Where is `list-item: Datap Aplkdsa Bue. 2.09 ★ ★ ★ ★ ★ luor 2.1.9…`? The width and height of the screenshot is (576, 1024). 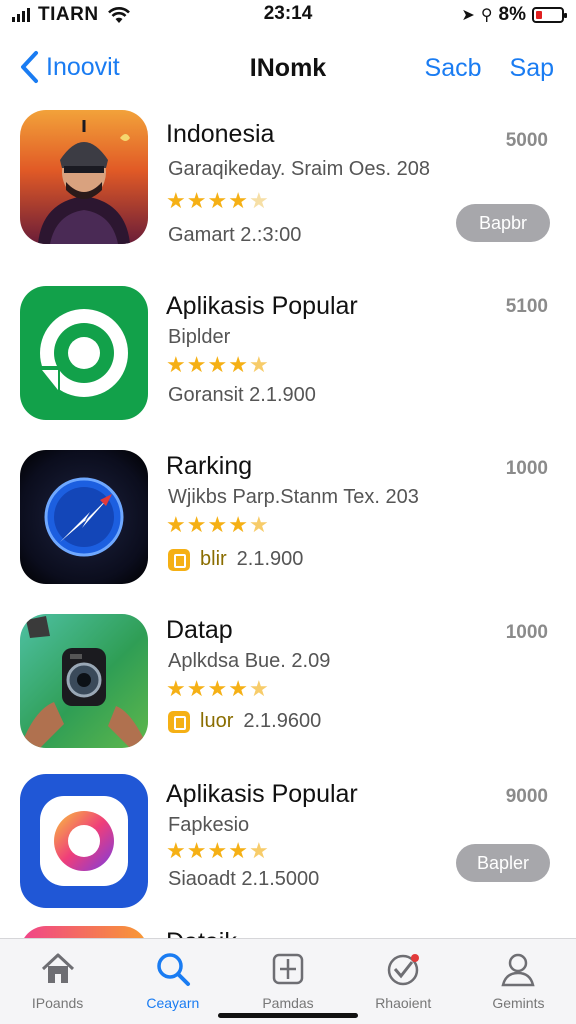
list-item: Datap Aplkdsa Bue. 2.09 ★ ★ ★ ★ ★ luor 2.1.9… is located at coordinates (288, 689).